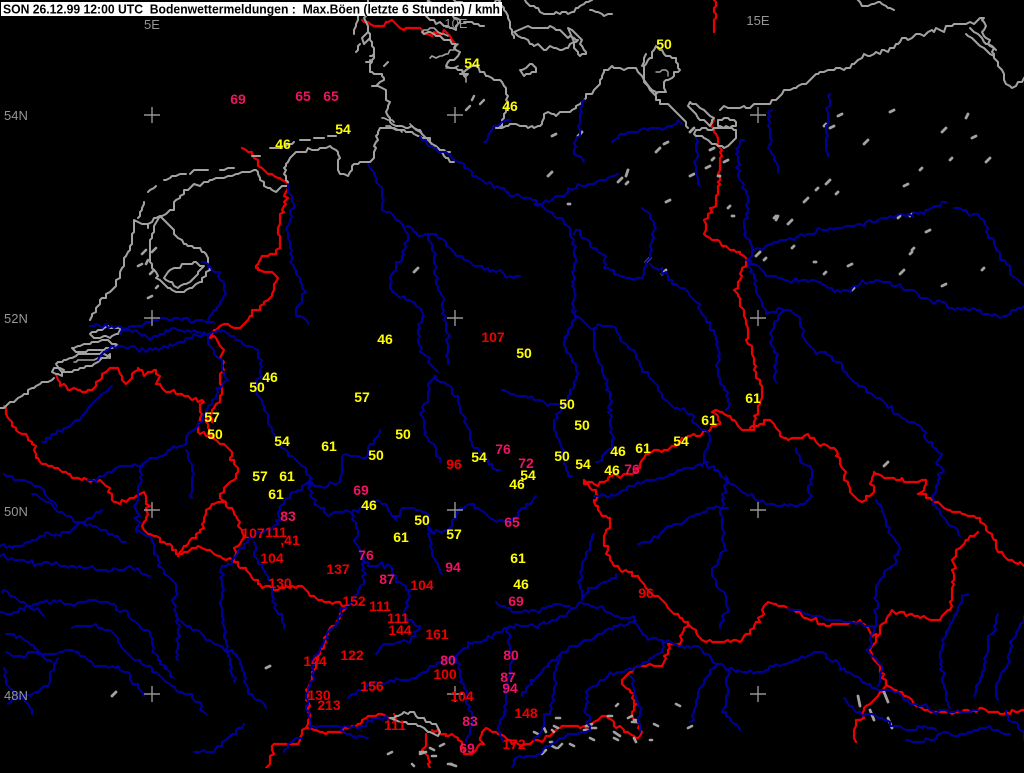 This screenshot has width=1024, height=773. What do you see at coordinates (152, 24) in the screenshot?
I see `svg-text: 5E` at bounding box center [152, 24].